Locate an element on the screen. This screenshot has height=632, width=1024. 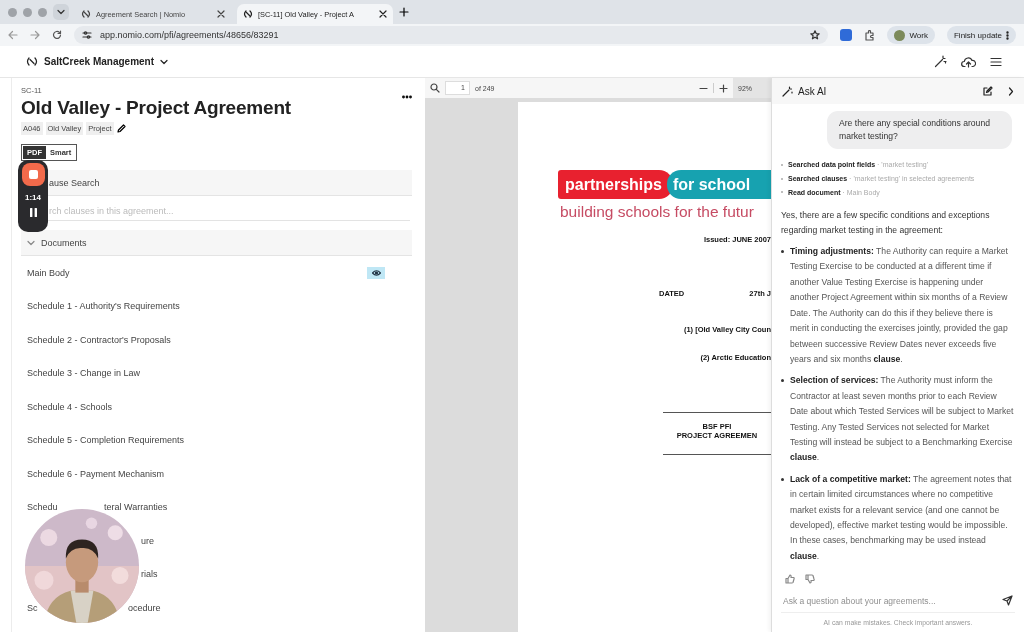
document-item: Schedule 4 - Schools is located at coordinates (70, 406).